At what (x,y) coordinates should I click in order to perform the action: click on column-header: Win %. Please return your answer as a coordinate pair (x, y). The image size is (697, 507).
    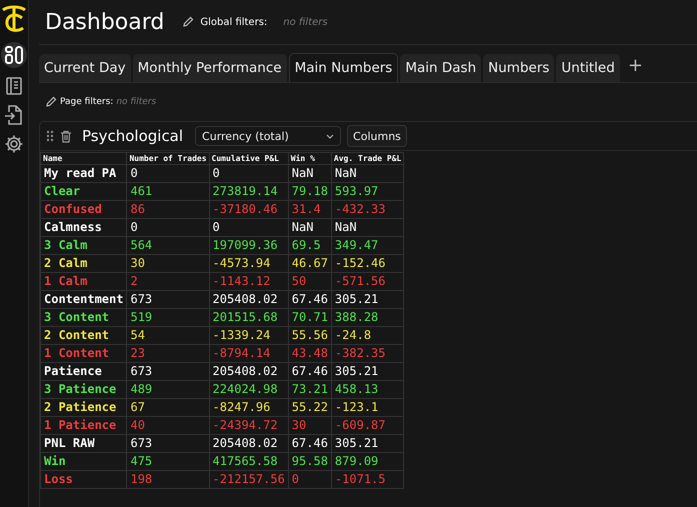
    Looking at the image, I should click on (310, 158).